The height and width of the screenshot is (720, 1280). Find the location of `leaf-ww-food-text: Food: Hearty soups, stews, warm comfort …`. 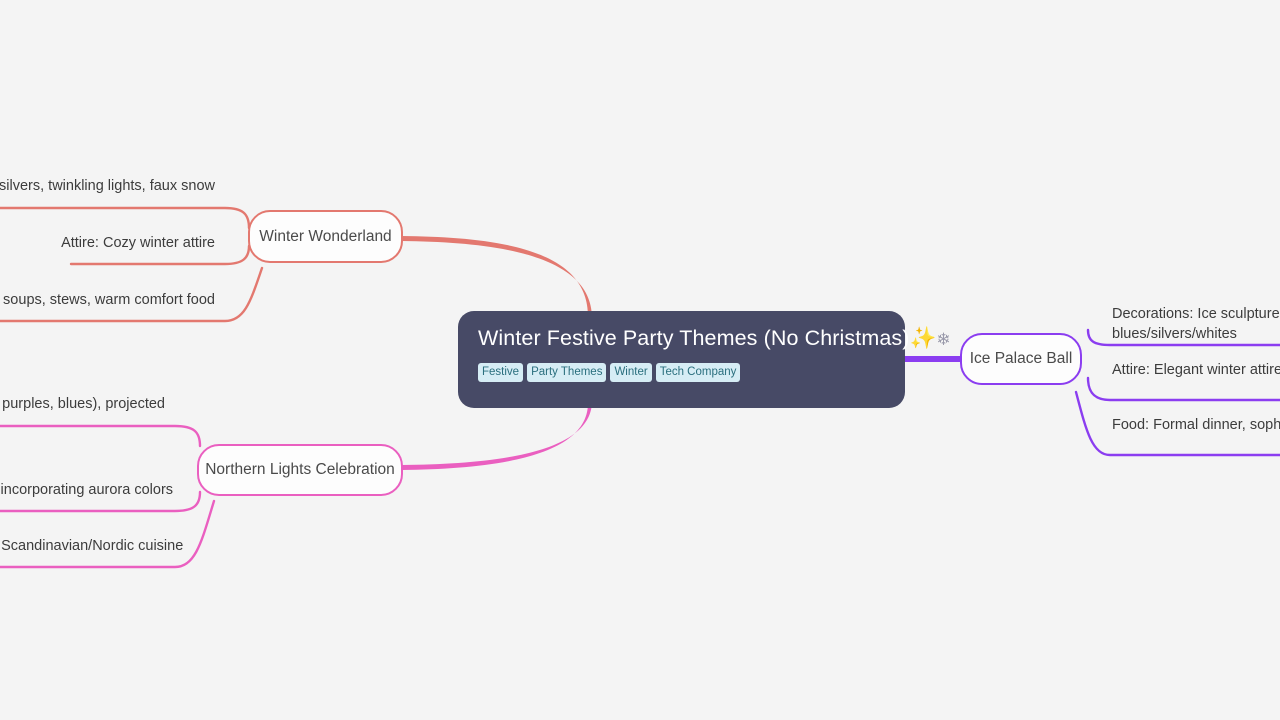

leaf-ww-food-text: Food: Hearty soups, stews, warm comfort … is located at coordinates (107, 300).